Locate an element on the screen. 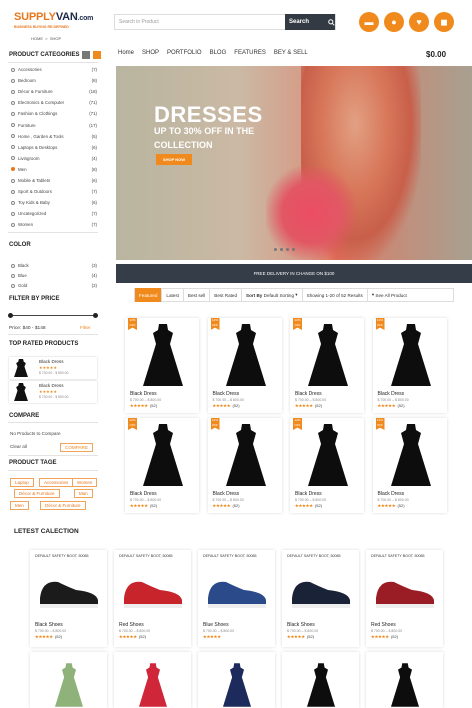  category-item: Toy Kids & Baby (6) is located at coordinates (54, 202).